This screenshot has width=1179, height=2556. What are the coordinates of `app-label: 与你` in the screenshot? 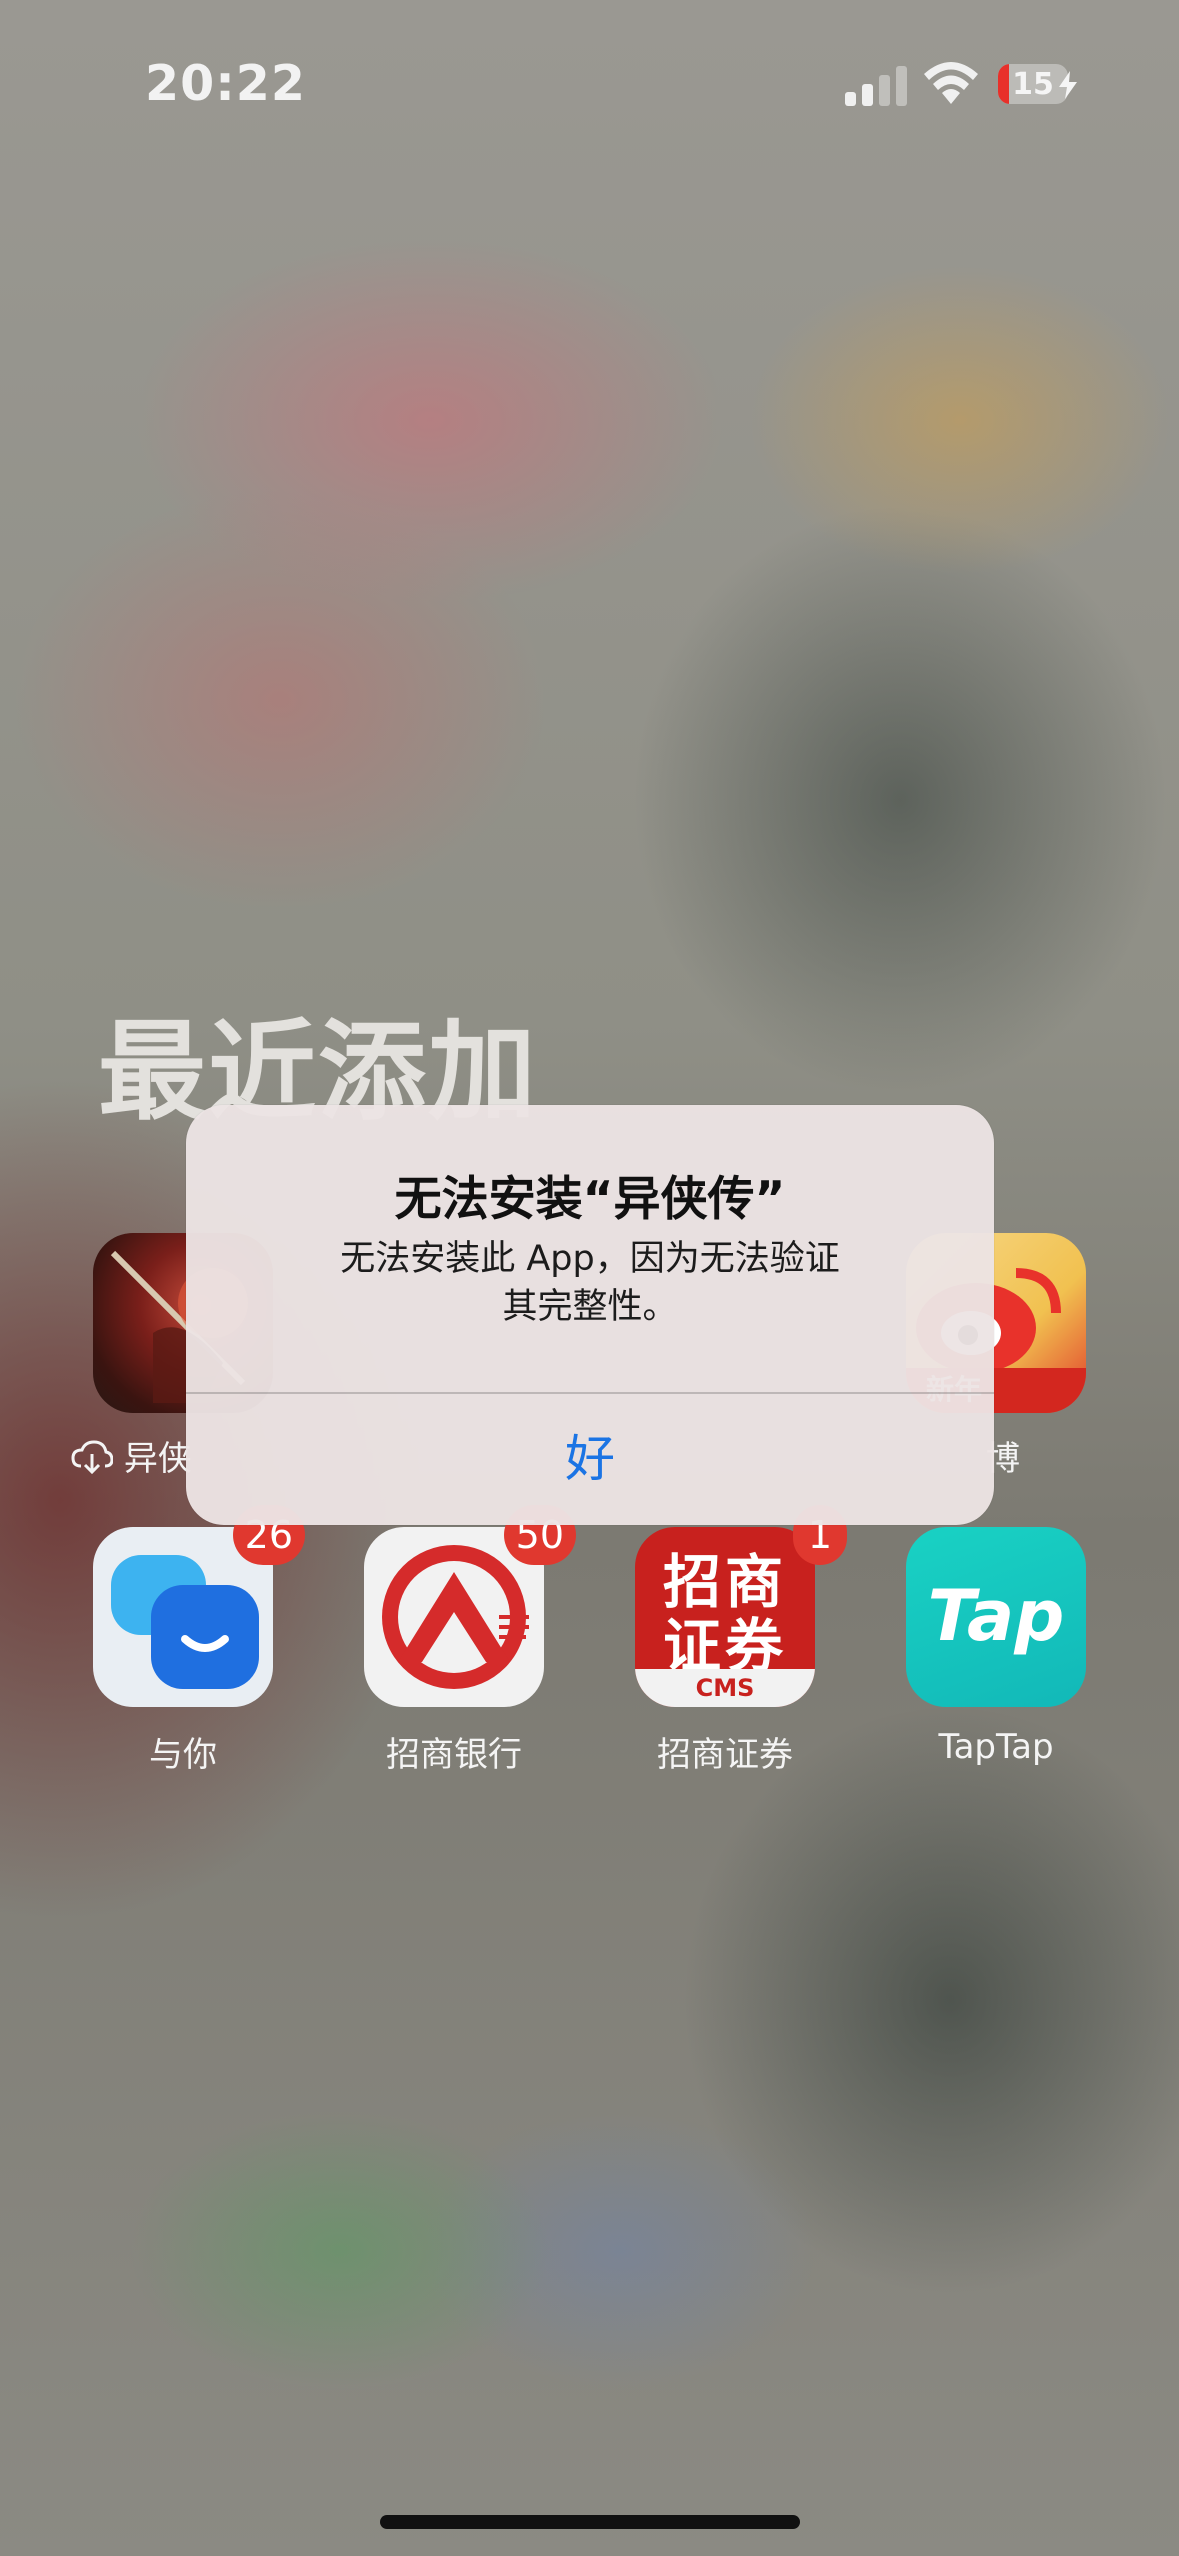 It's located at (183, 1755).